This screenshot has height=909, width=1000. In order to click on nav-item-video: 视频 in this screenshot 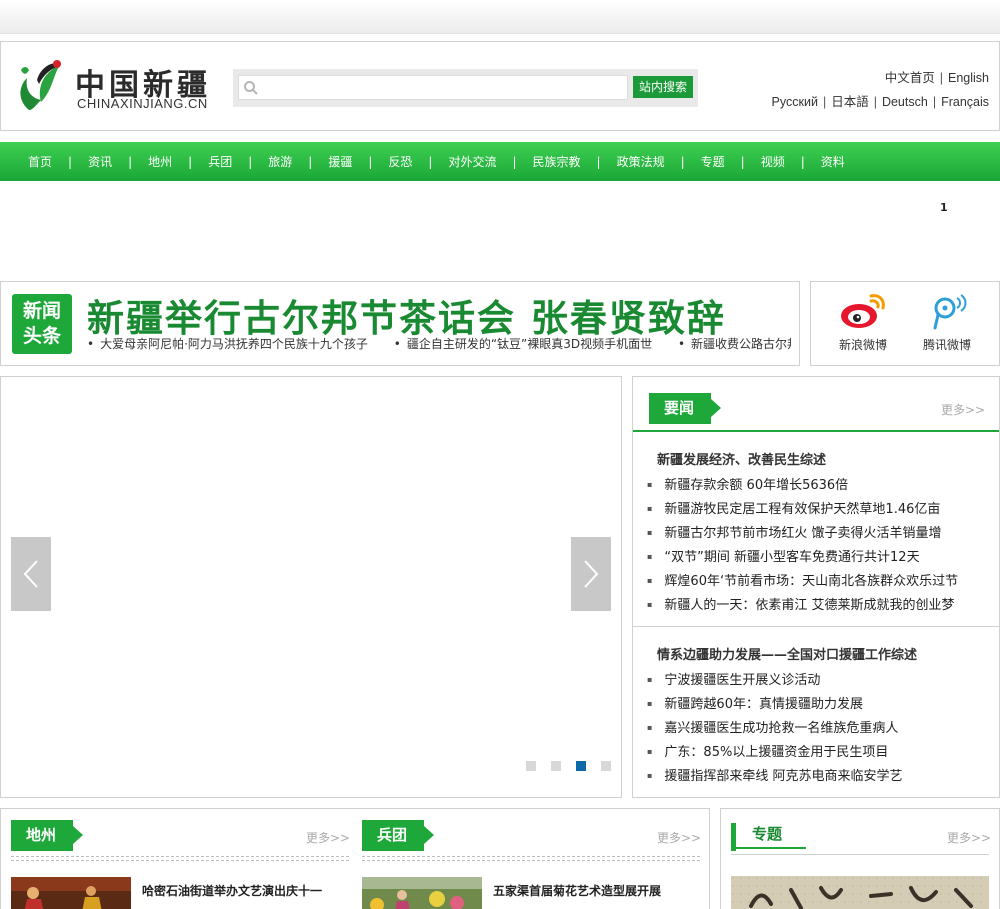, I will do `click(773, 161)`.